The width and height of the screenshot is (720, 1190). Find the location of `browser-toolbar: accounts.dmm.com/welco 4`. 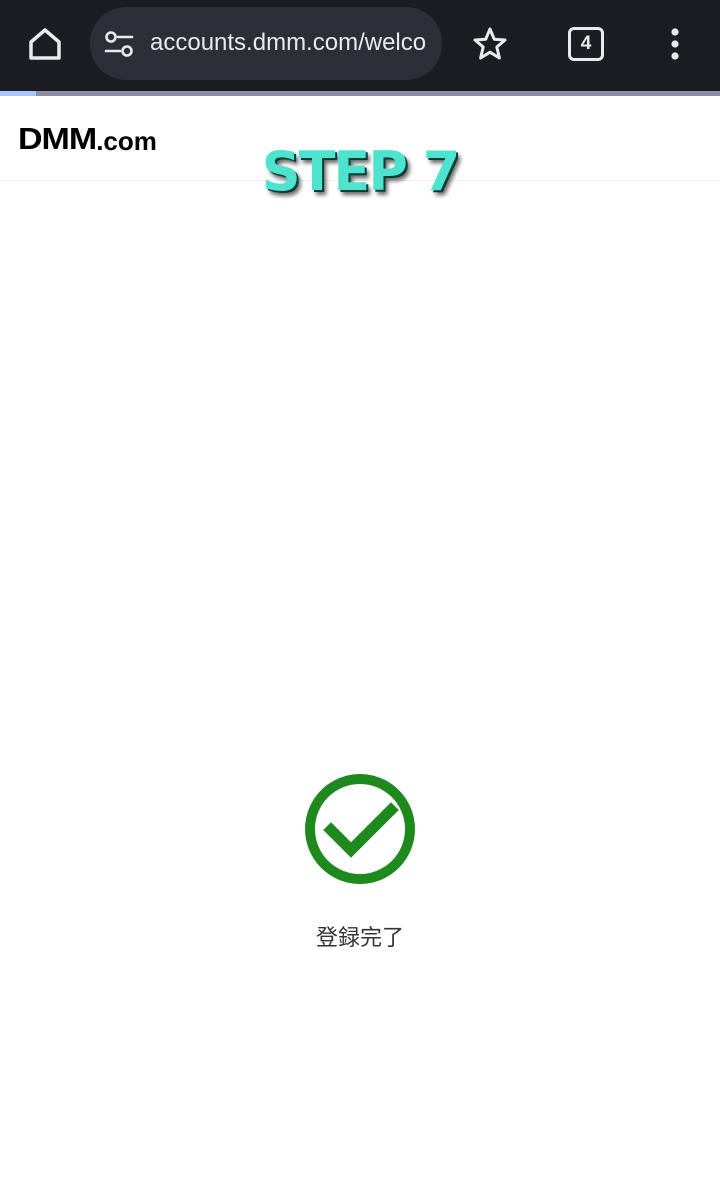

browser-toolbar: accounts.dmm.com/welco 4 is located at coordinates (360, 46).